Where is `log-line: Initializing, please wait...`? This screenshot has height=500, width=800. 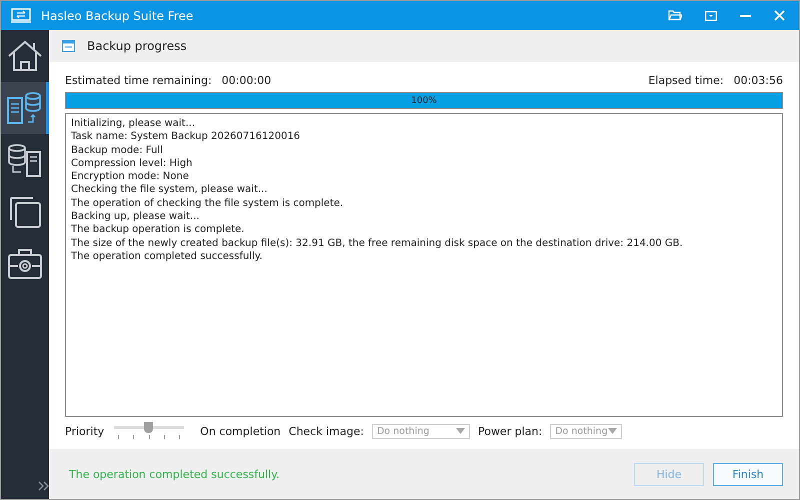 log-line: Initializing, please wait... is located at coordinates (133, 123).